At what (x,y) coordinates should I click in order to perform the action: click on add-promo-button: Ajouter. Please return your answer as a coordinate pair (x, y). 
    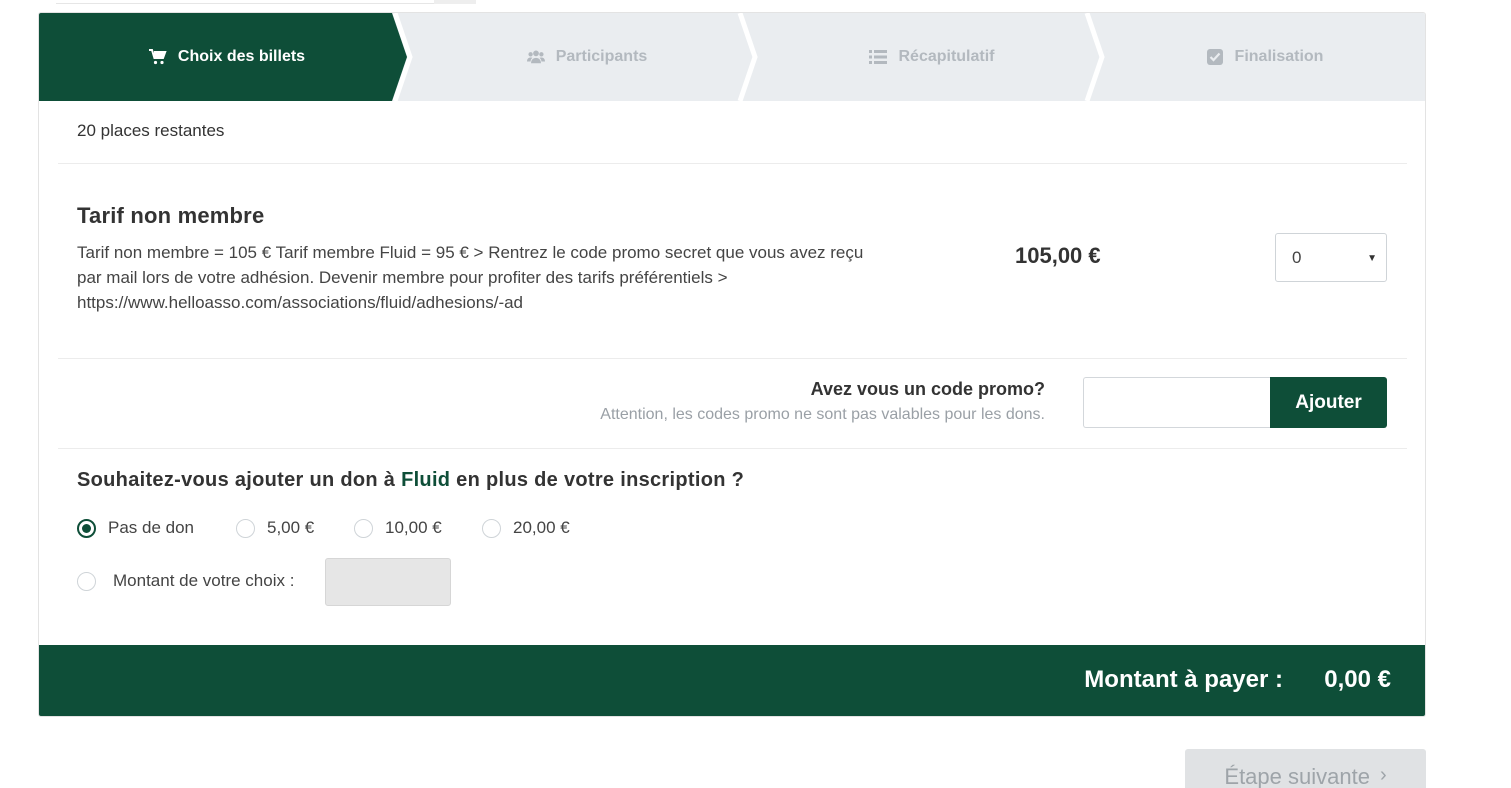
    Looking at the image, I should click on (1328, 402).